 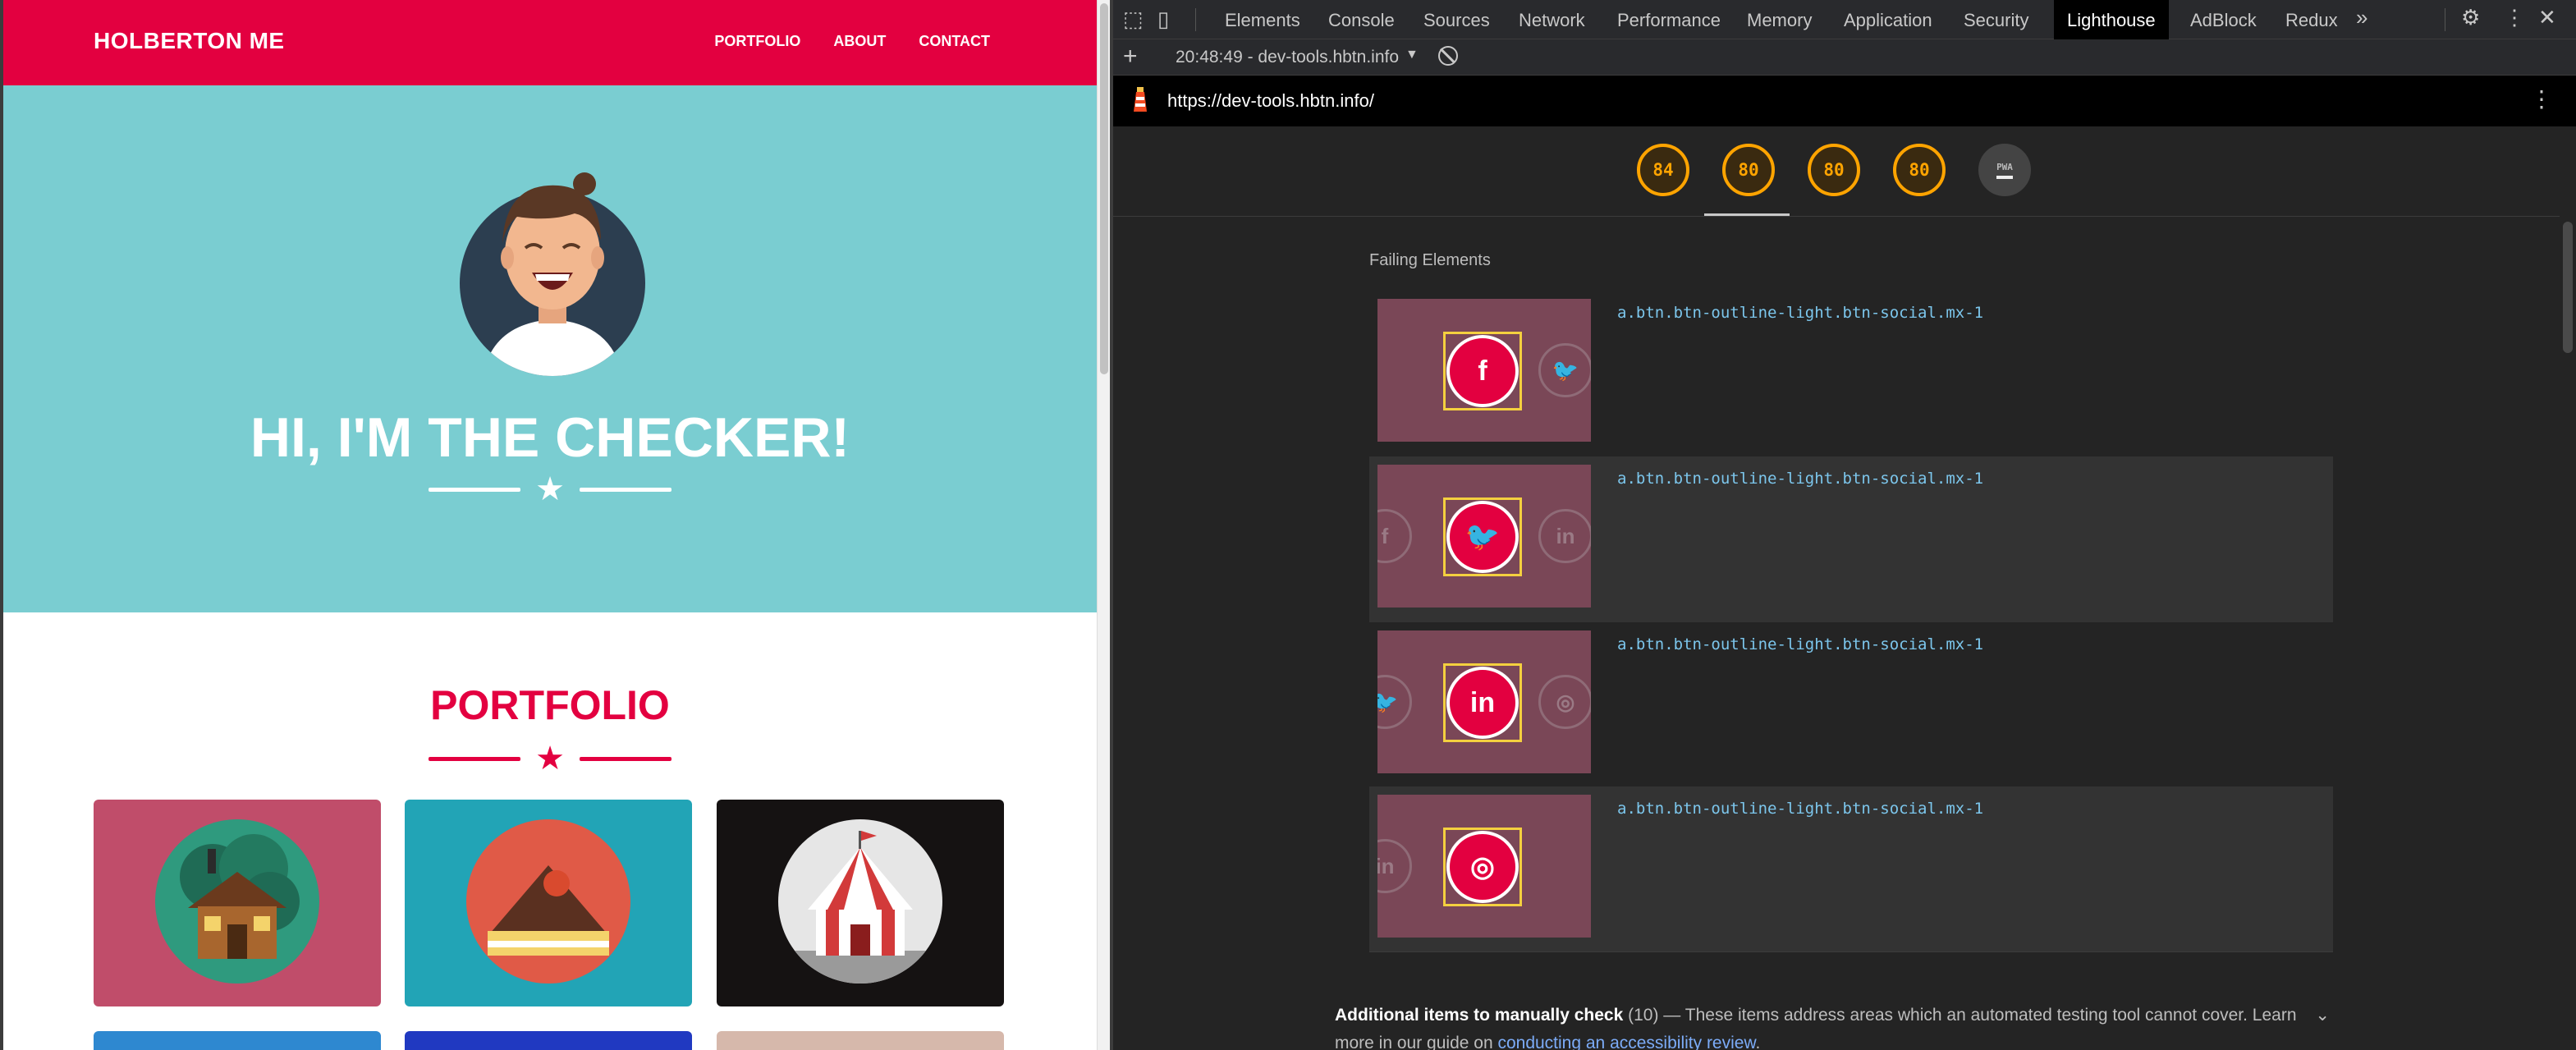 I want to click on portfolio-heading: PORTFOLIO, so click(x=550, y=705).